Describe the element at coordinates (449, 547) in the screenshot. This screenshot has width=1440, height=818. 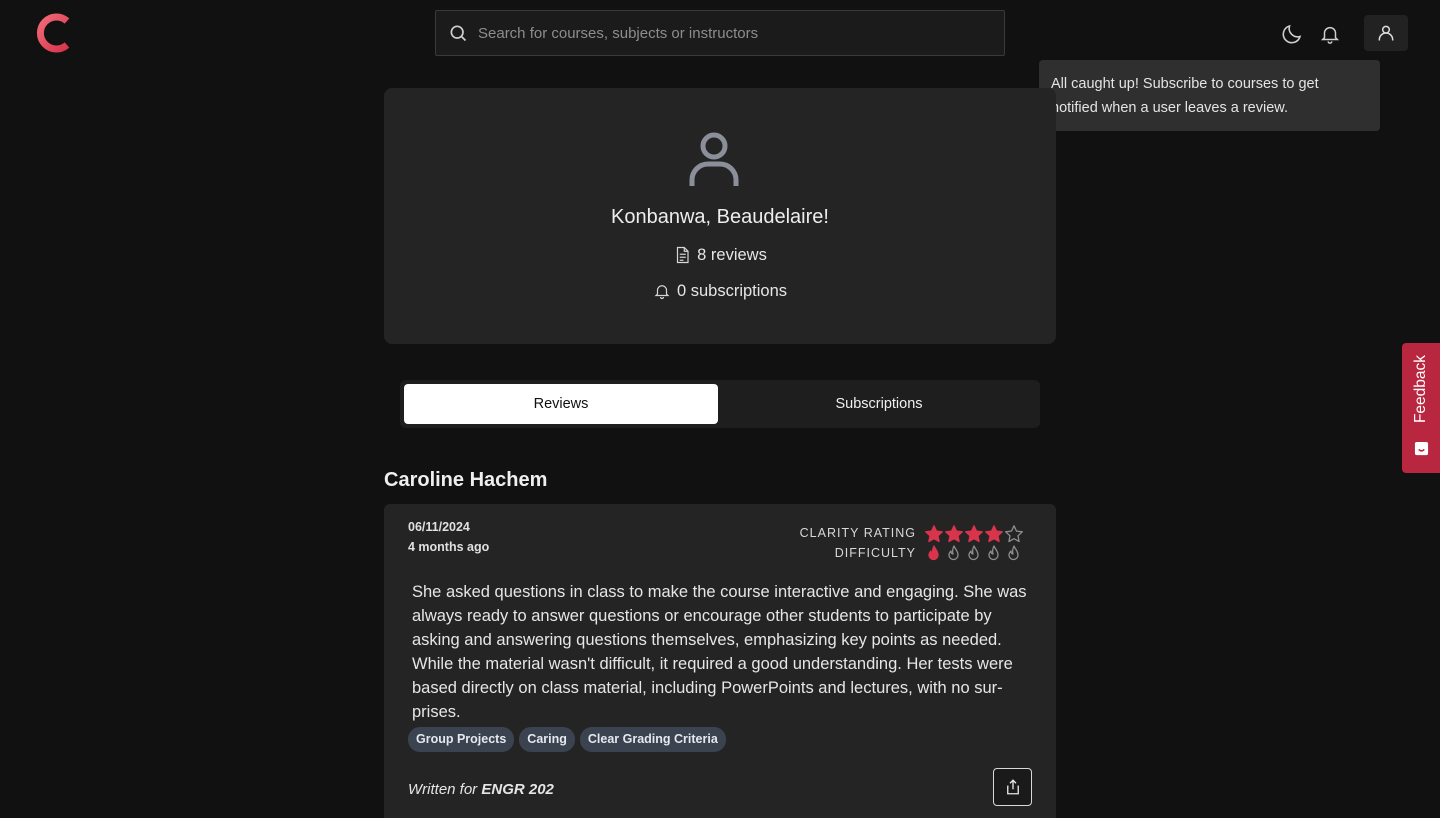
I see `review-relative-time: 4 months ago` at that location.